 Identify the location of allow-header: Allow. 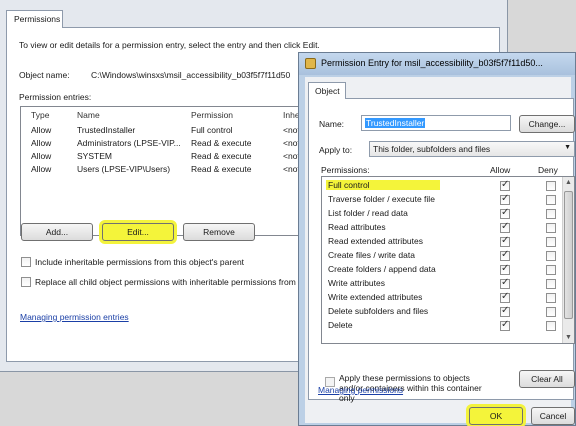
(500, 170).